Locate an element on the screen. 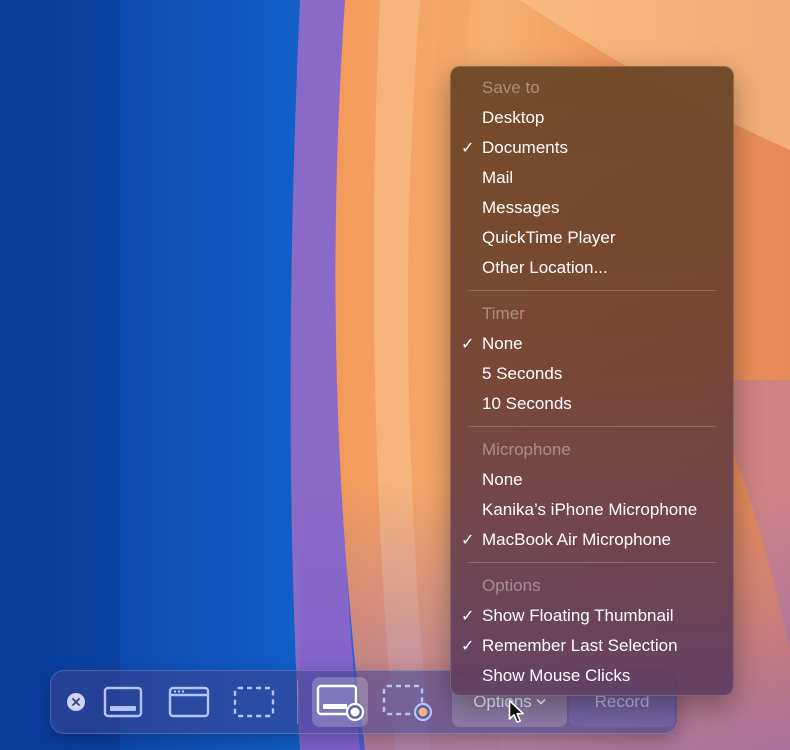  capture-selection-button is located at coordinates (254, 702).